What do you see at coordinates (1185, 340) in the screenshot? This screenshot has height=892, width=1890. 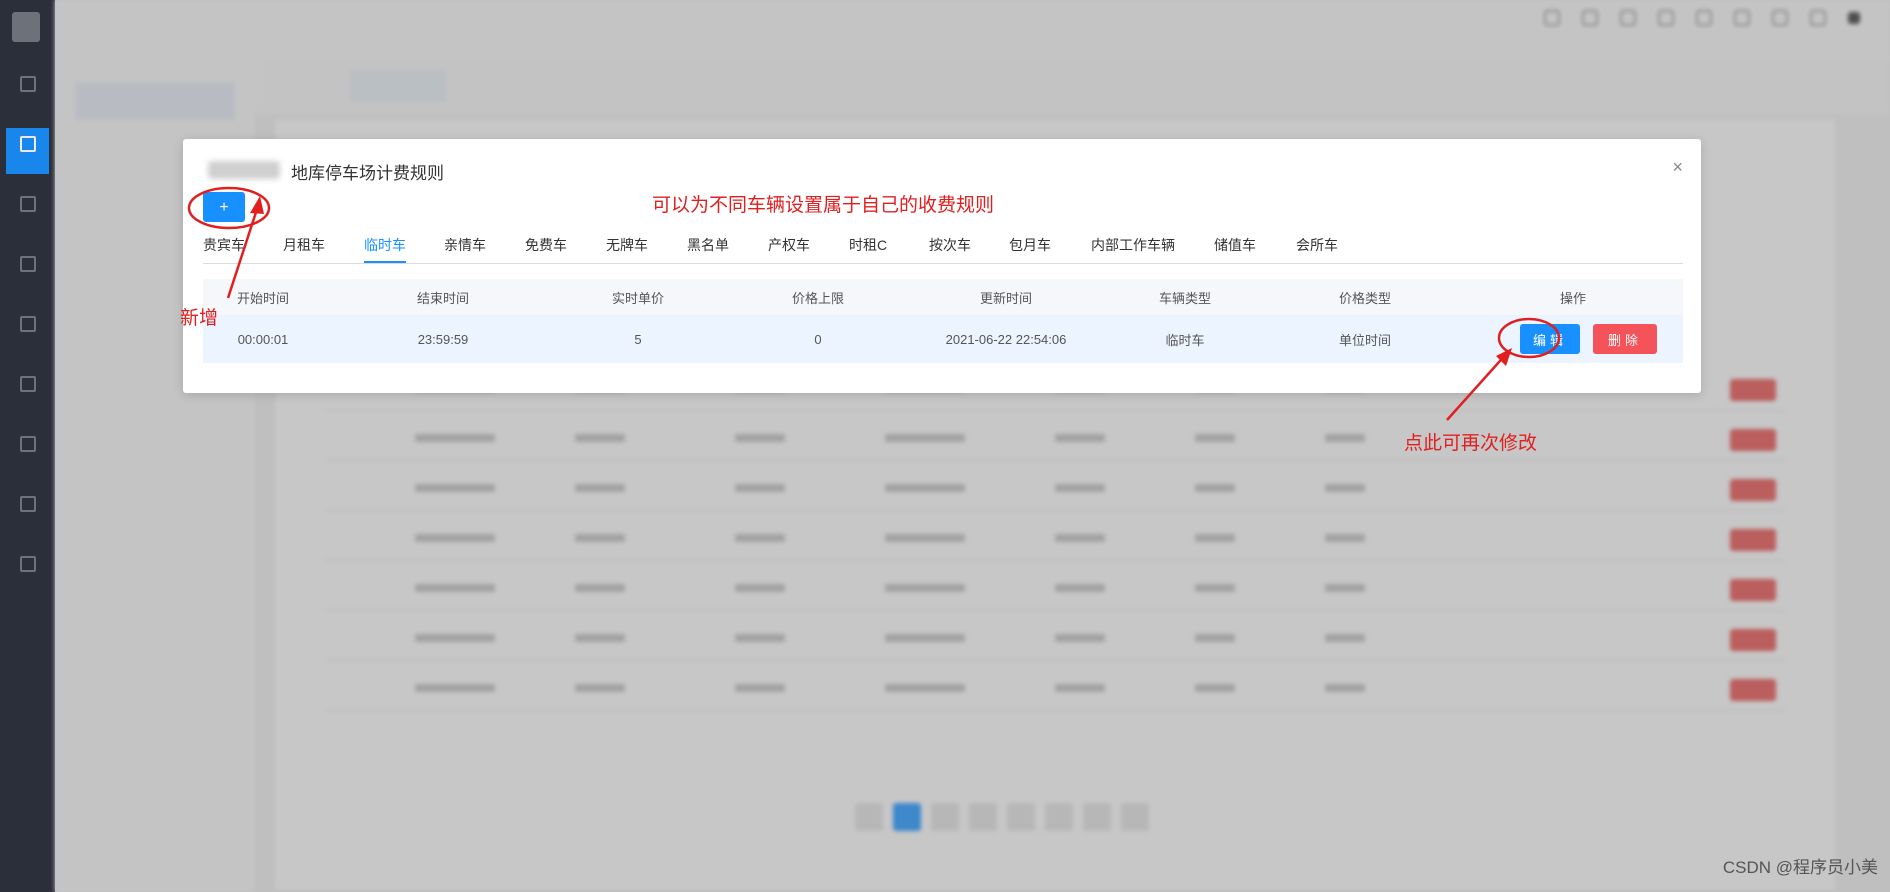 I see `cell-vehicle-type: 临时车` at bounding box center [1185, 340].